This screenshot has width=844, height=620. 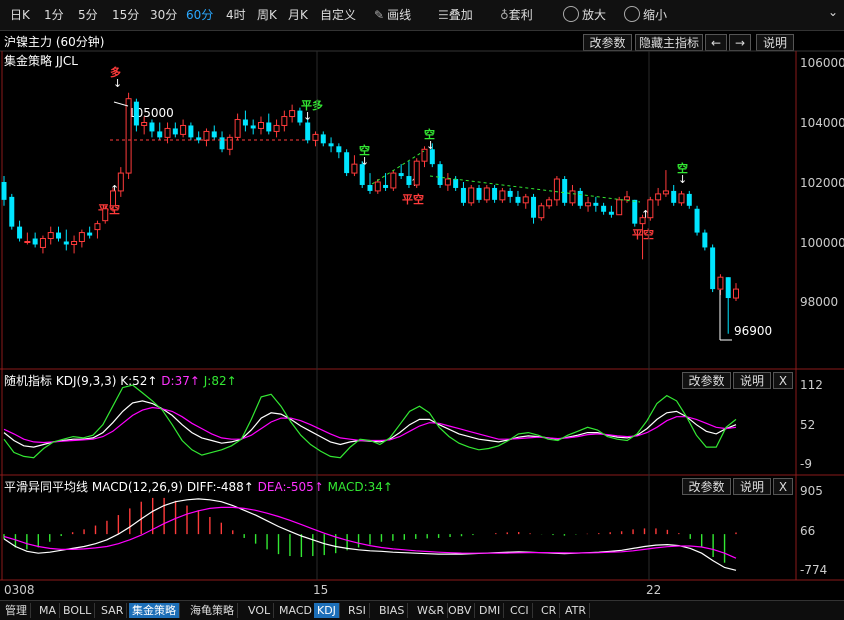 I want to click on indicator-tab-1: MA, so click(x=48, y=610).